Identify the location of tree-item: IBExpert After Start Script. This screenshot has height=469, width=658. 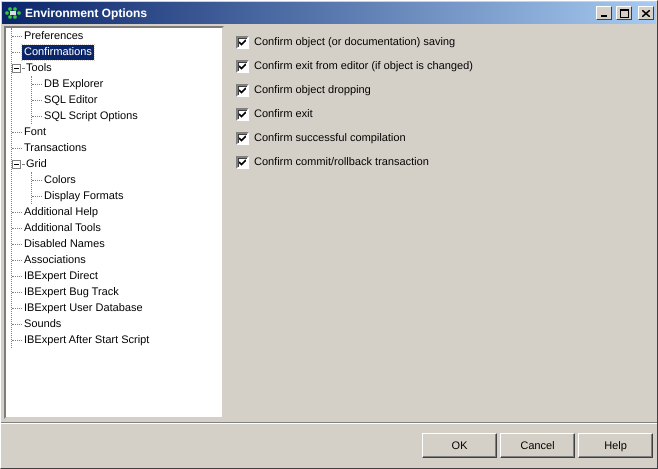
(87, 340).